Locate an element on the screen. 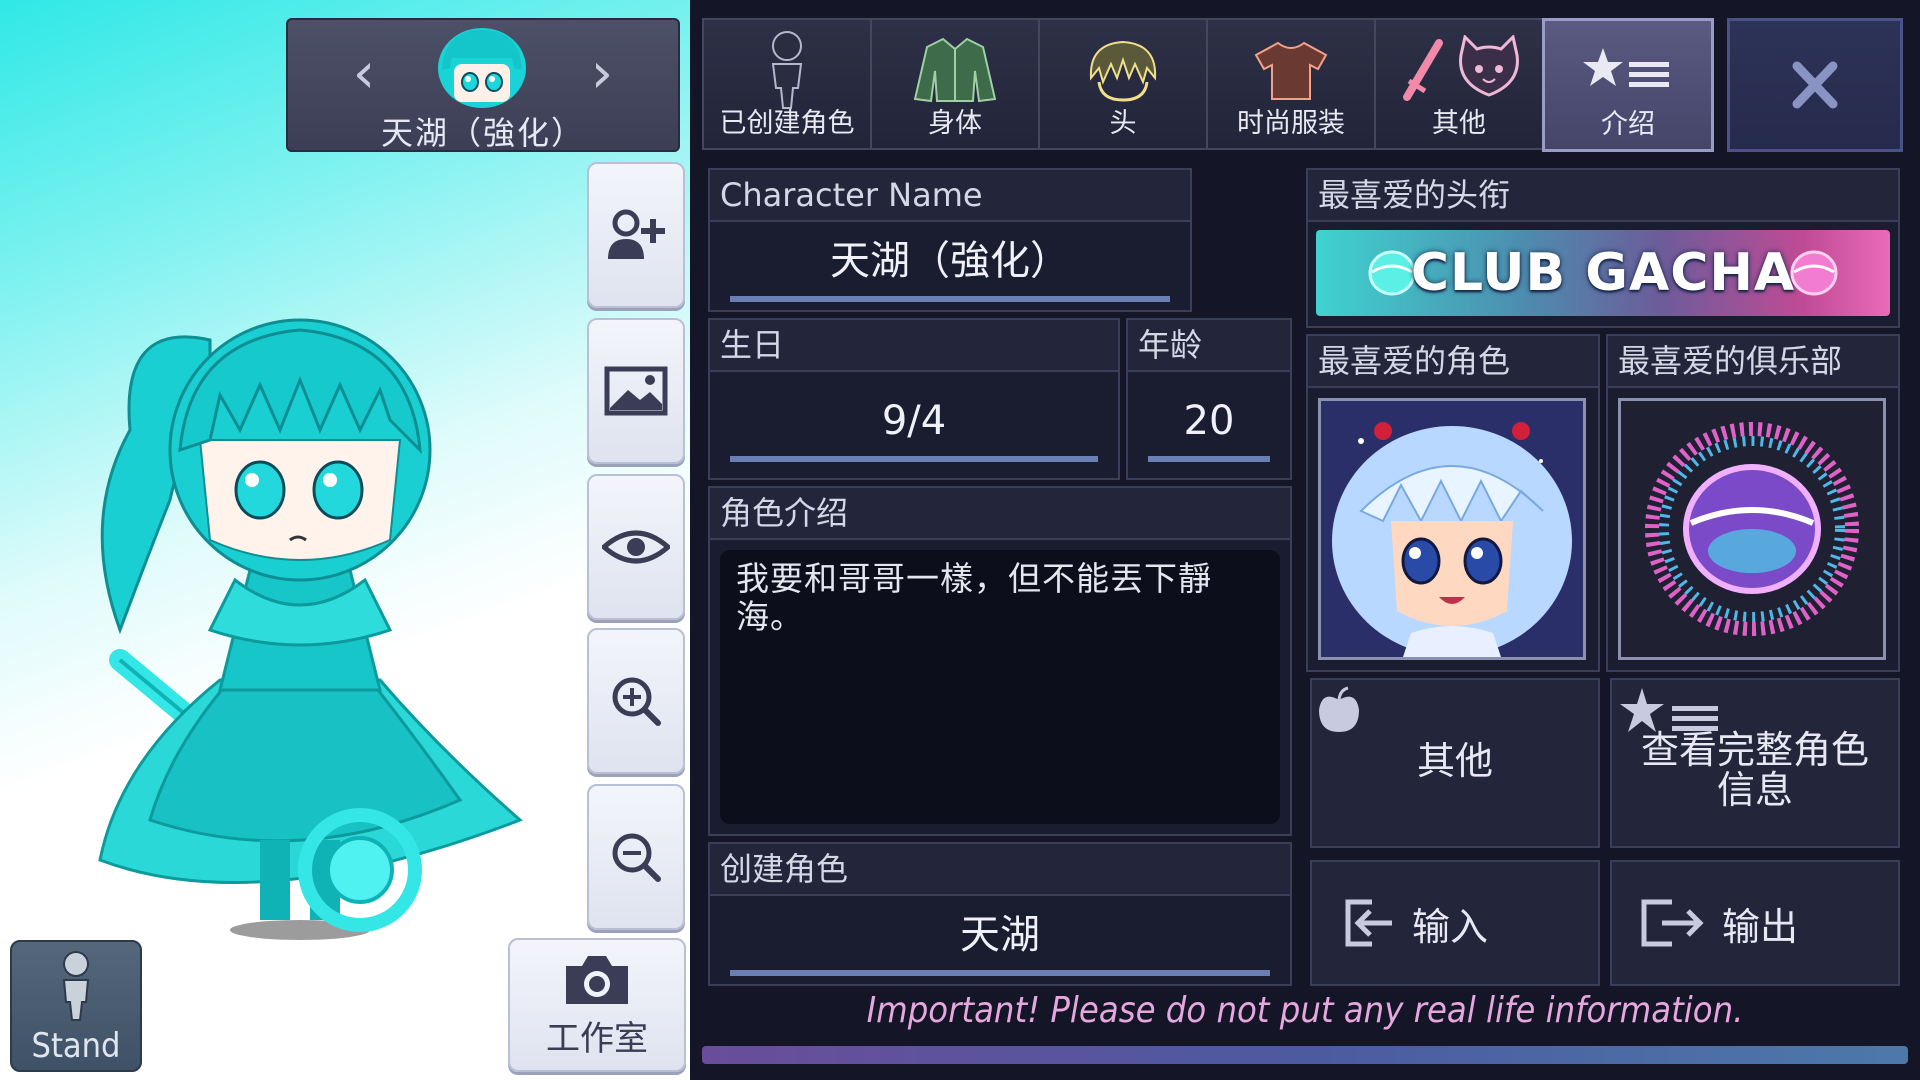 The height and width of the screenshot is (1080, 1920). character-name-header: Character Name is located at coordinates (950, 196).